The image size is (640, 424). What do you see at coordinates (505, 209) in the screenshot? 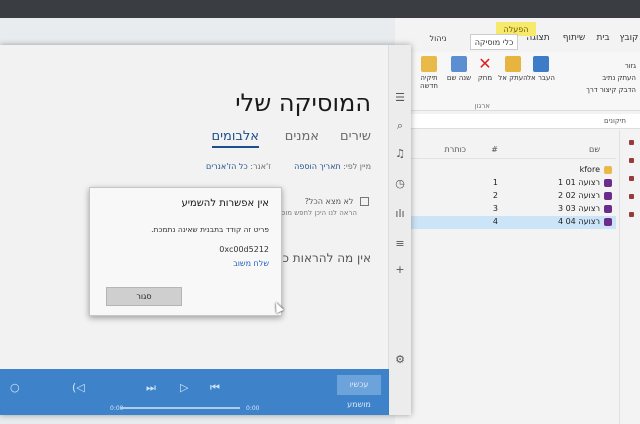
I see `file-row: רצועה 03 3 3` at bounding box center [505, 209].